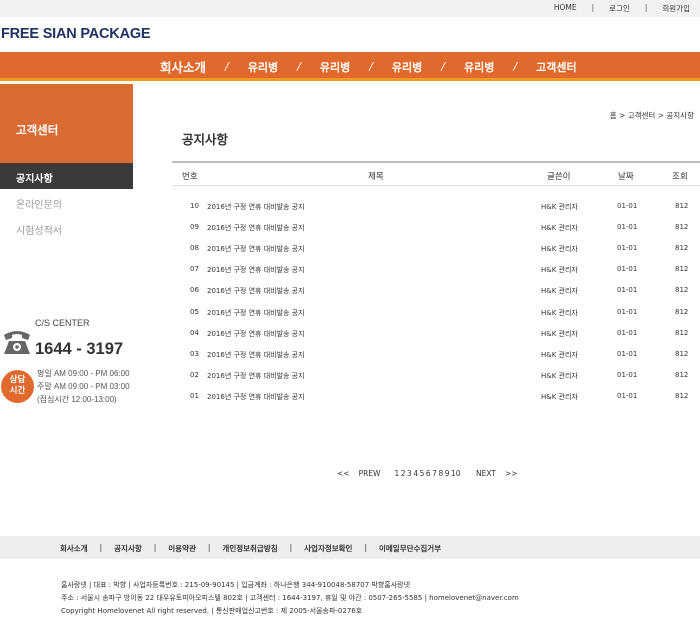 The width and height of the screenshot is (700, 629). I want to click on hours-badge-line: 시간, so click(17, 391).